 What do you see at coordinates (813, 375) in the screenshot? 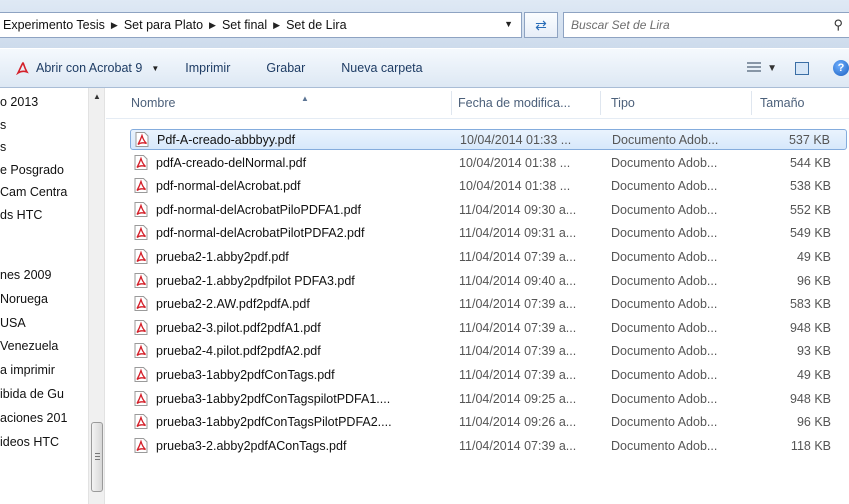
I see `file-size: 49 KB` at bounding box center [813, 375].